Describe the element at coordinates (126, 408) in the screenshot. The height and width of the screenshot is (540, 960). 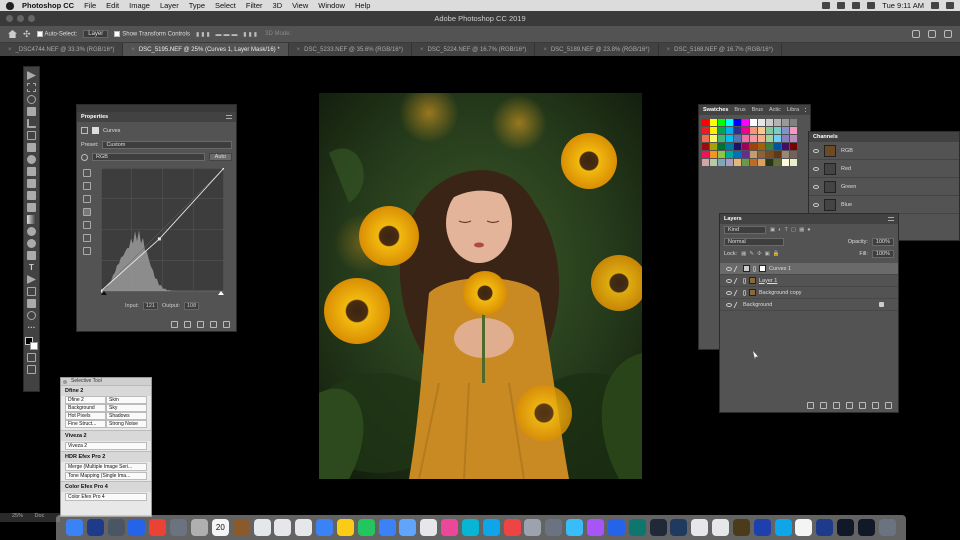
I see `option-button: Sky` at that location.